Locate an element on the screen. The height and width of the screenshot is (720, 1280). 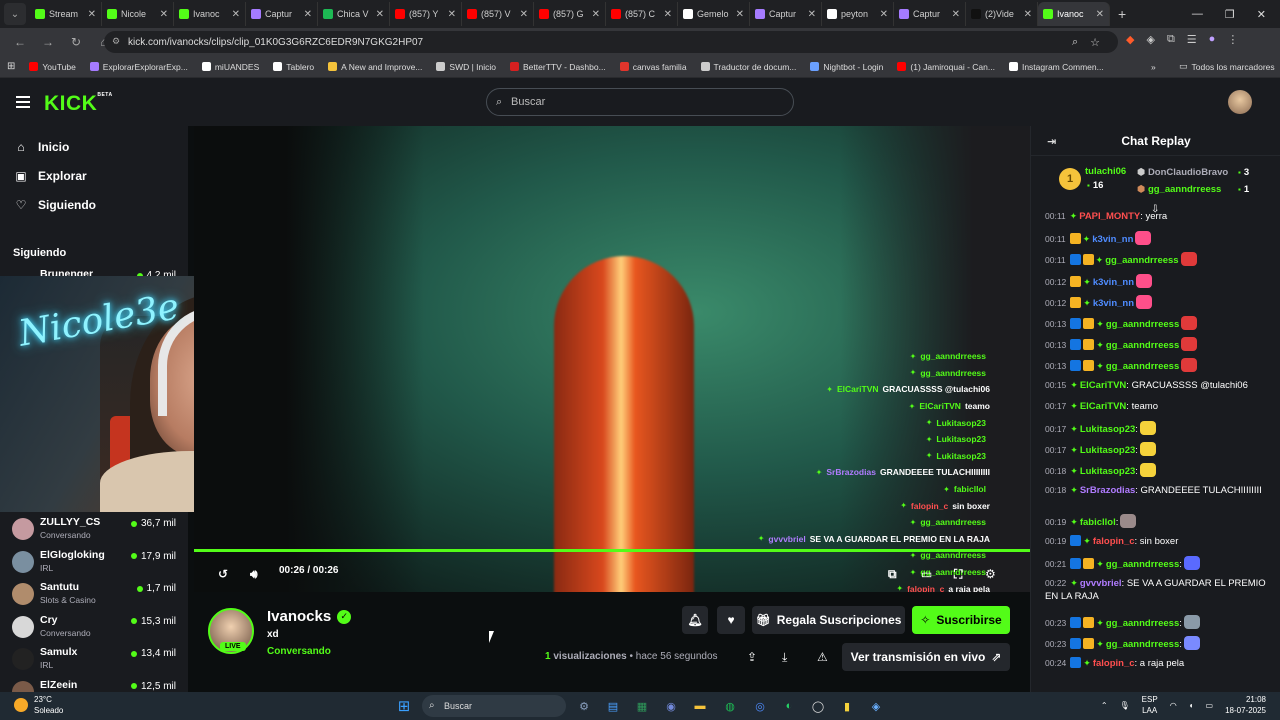
subscribe-button: ✧ Suscribirse is located at coordinates (961, 620).